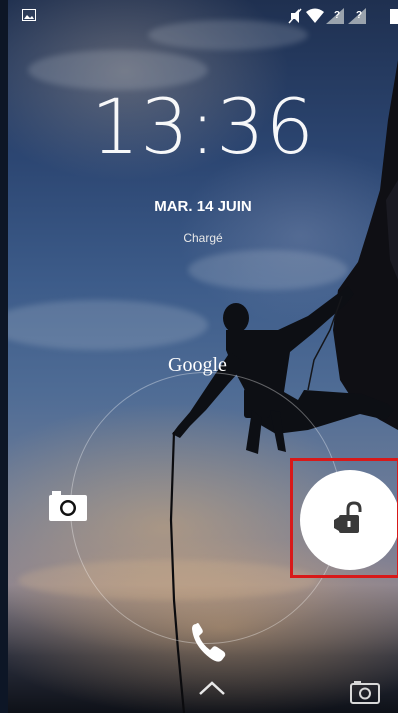  I want to click on swipe-up-hint, so click(212, 690).